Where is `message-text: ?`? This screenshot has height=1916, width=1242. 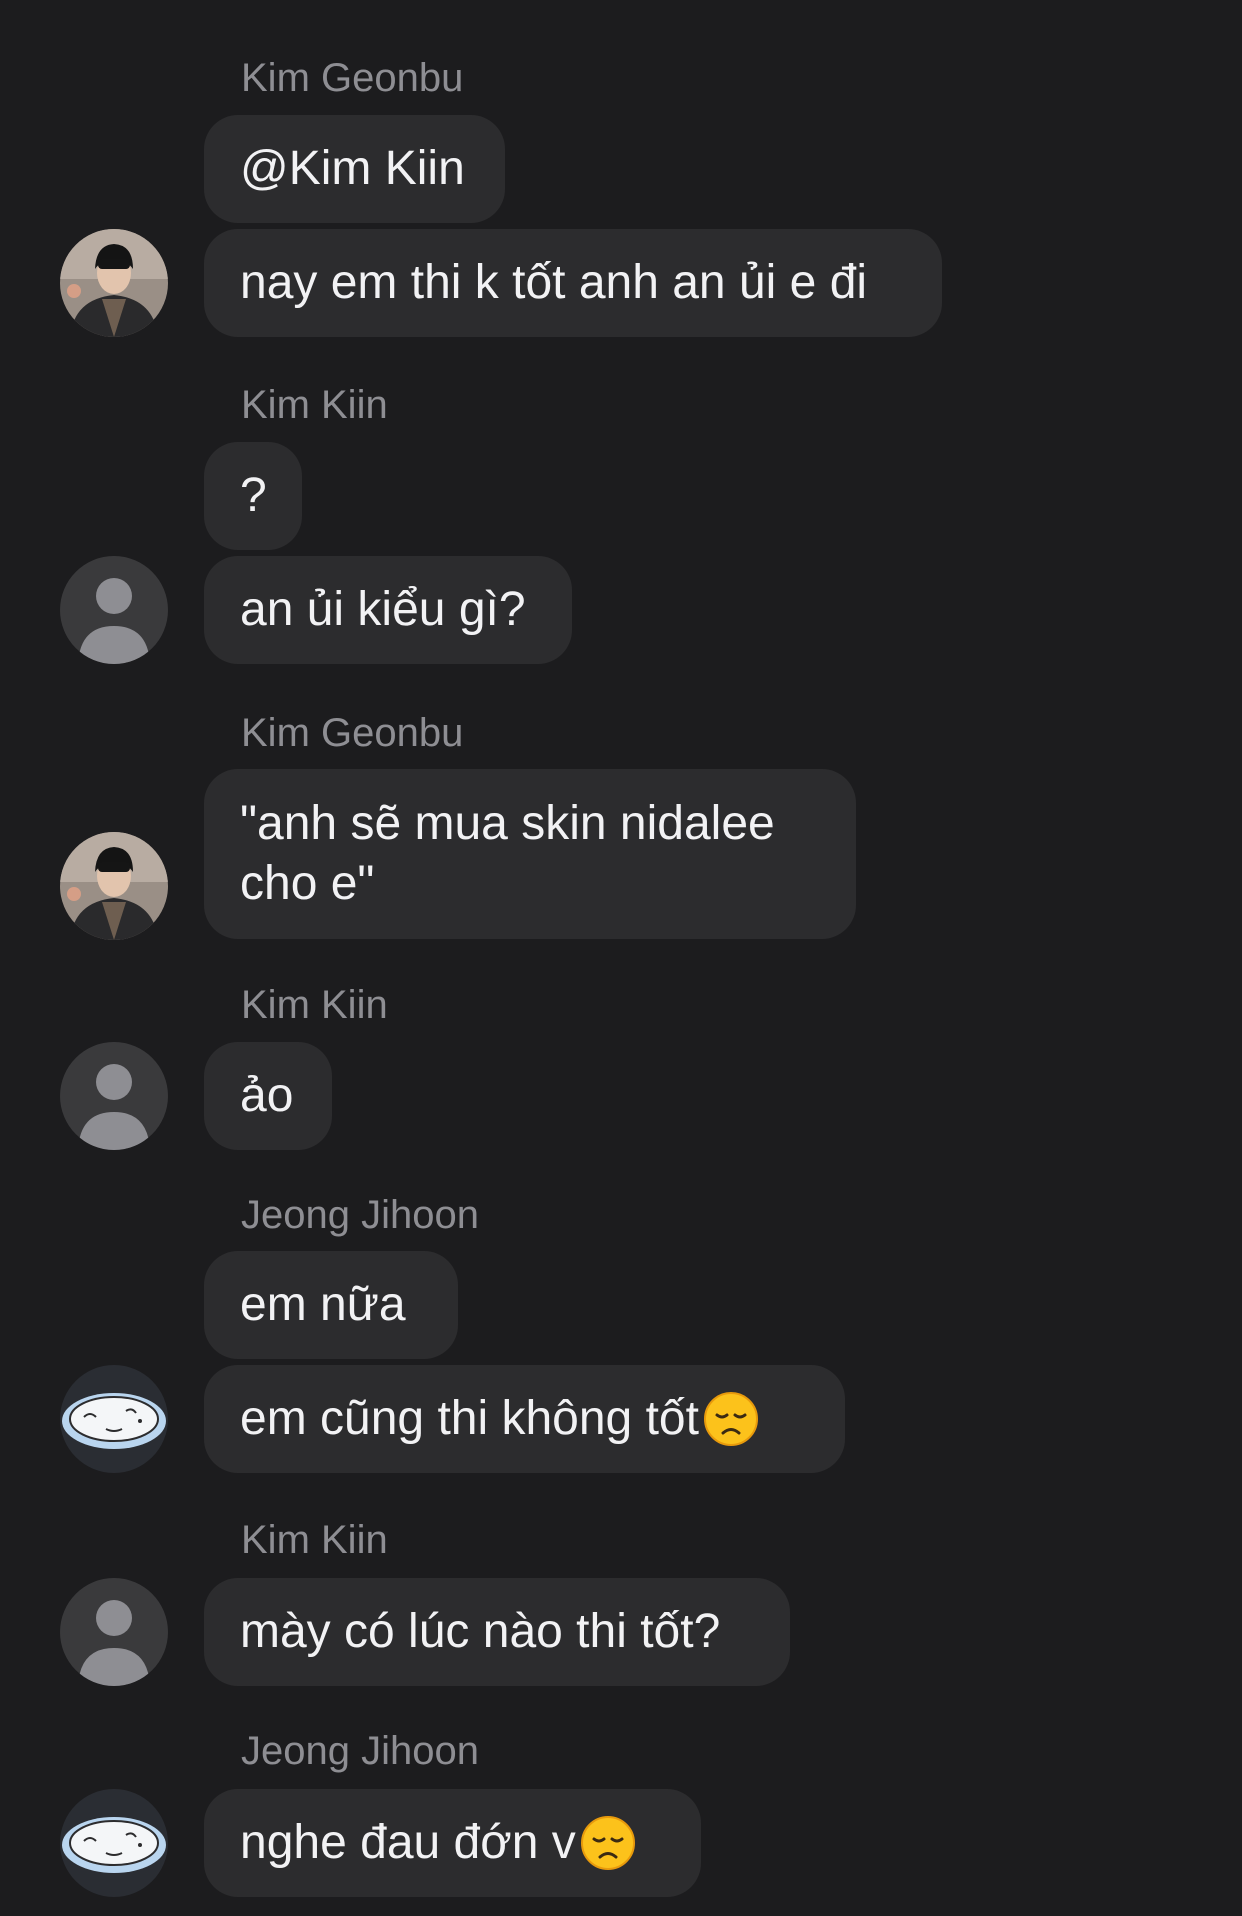
message-text: ? is located at coordinates (253, 495).